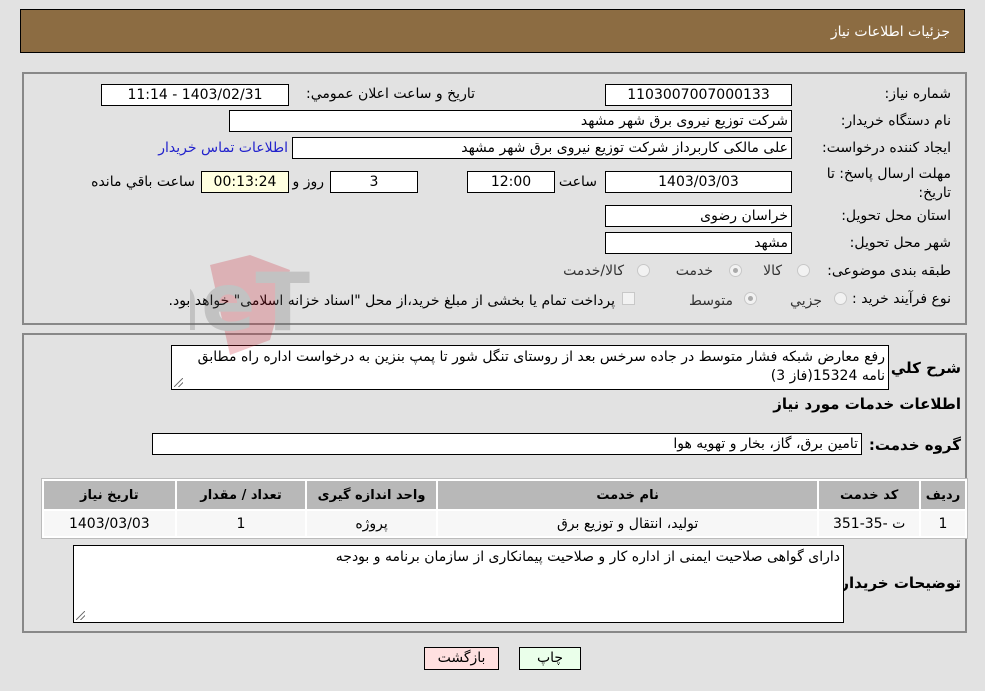 Image resolution: width=985 pixels, height=691 pixels. I want to click on col-qty-header: تعداد / مقدار, so click(241, 495).